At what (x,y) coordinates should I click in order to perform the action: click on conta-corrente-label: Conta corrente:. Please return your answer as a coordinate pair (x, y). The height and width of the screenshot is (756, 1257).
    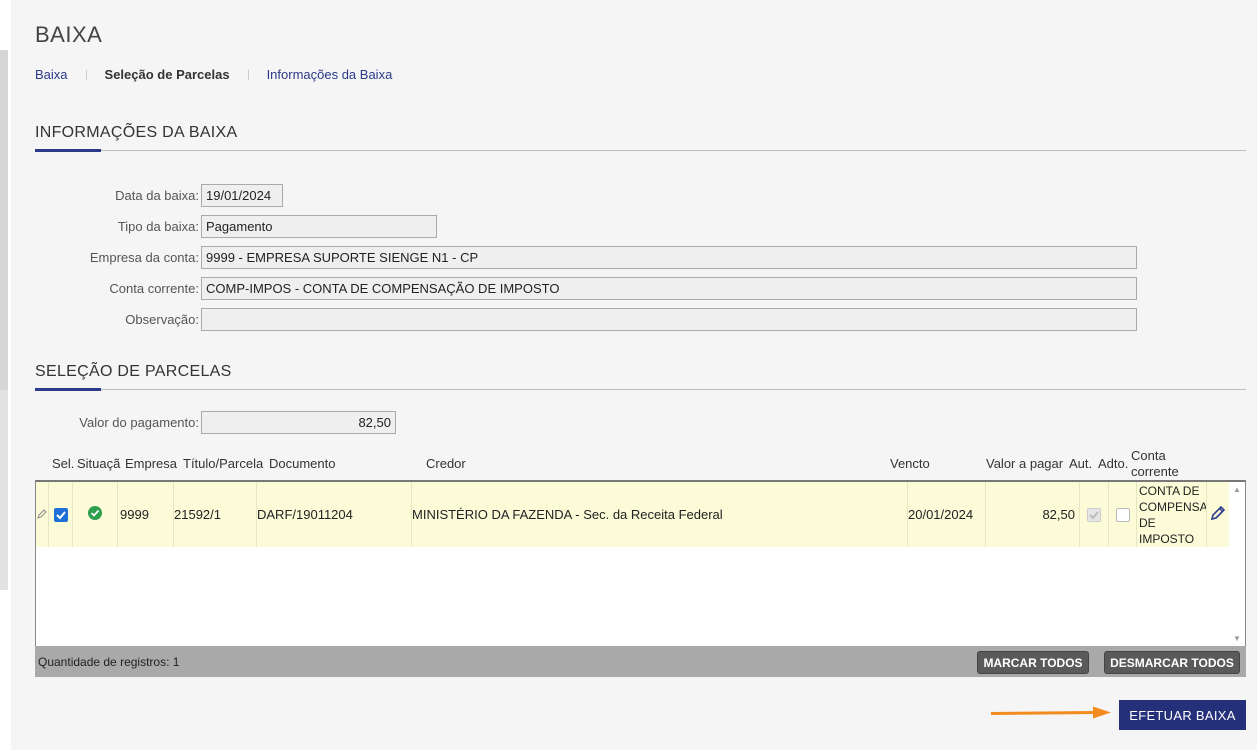
    Looking at the image, I should click on (154, 288).